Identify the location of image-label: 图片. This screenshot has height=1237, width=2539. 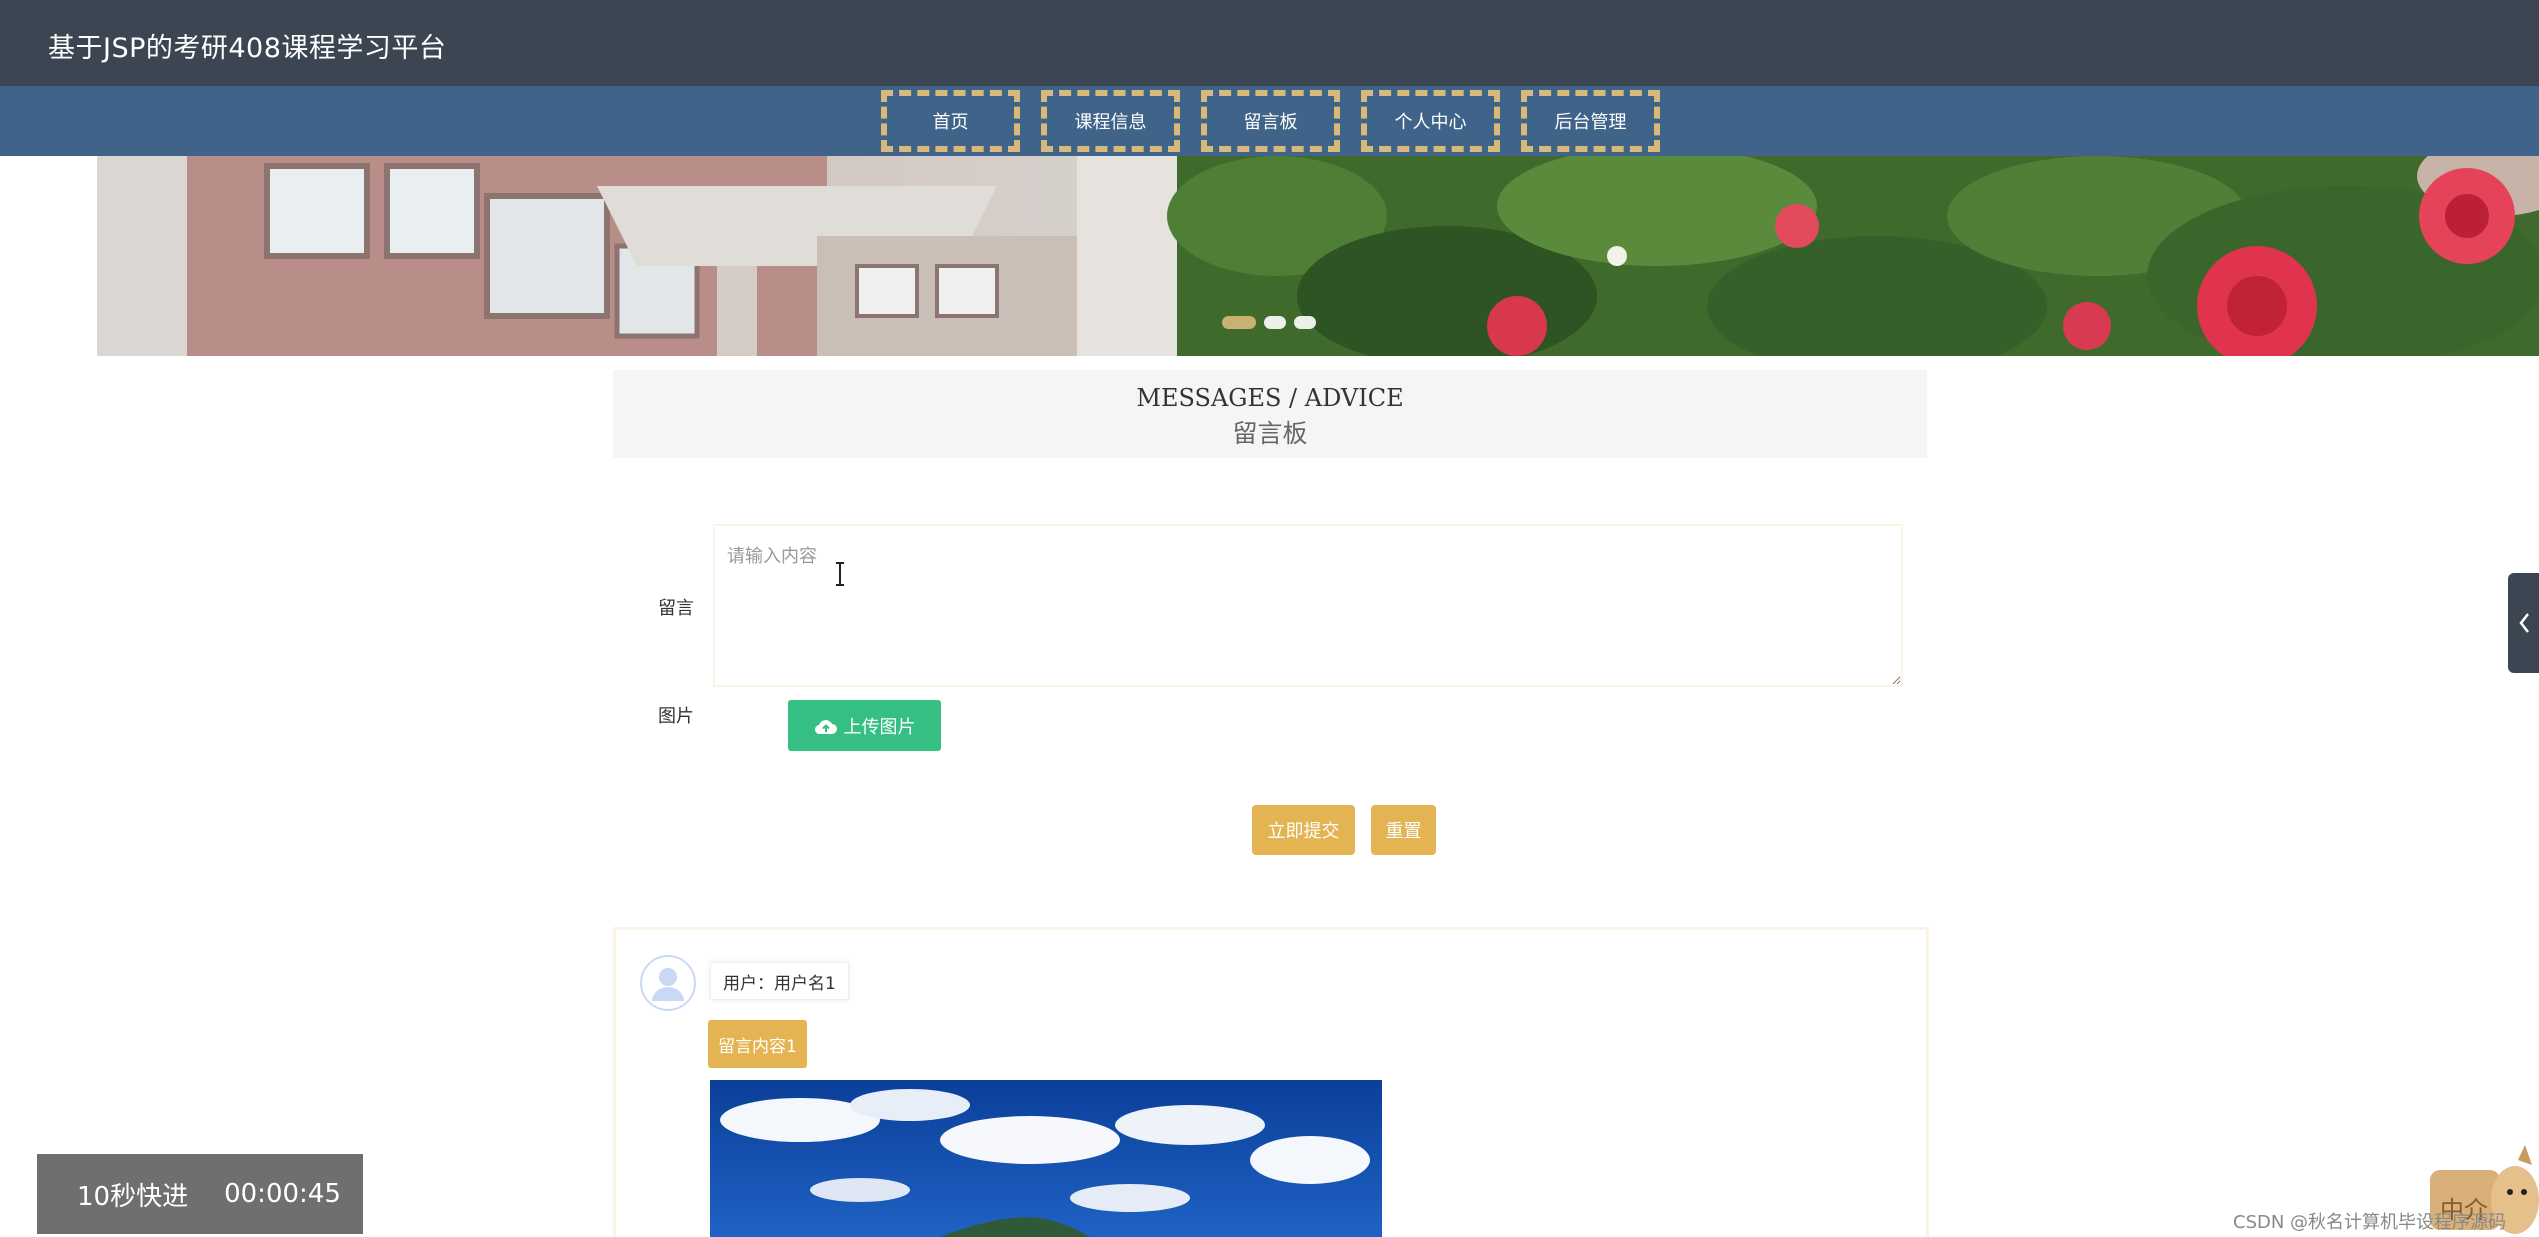
(676, 716).